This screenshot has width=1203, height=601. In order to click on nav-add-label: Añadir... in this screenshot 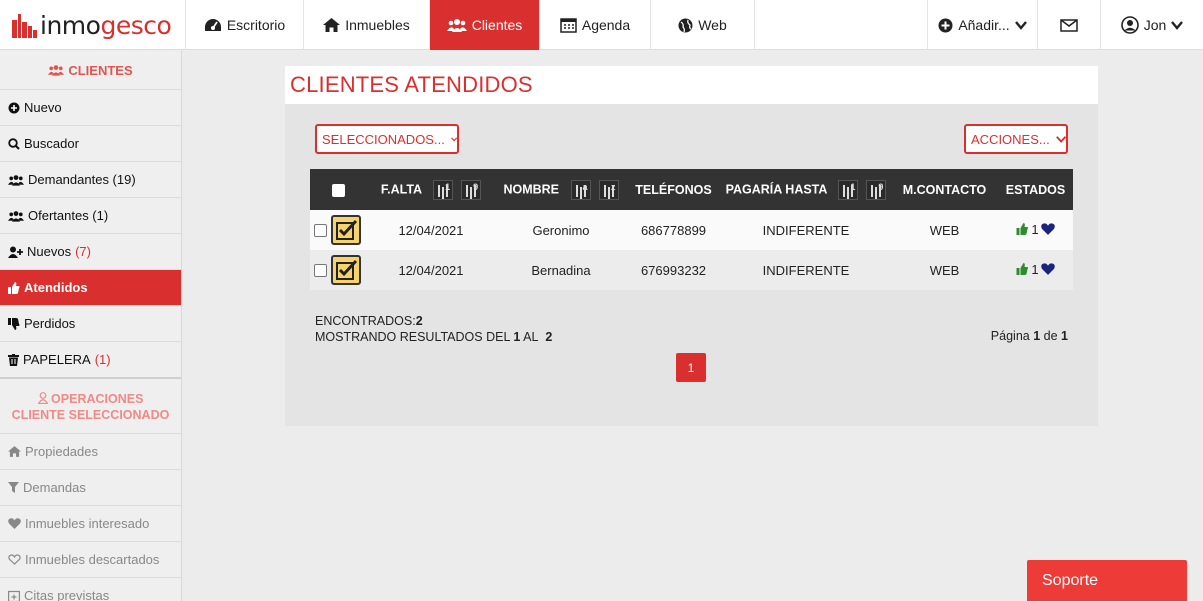, I will do `click(984, 25)`.